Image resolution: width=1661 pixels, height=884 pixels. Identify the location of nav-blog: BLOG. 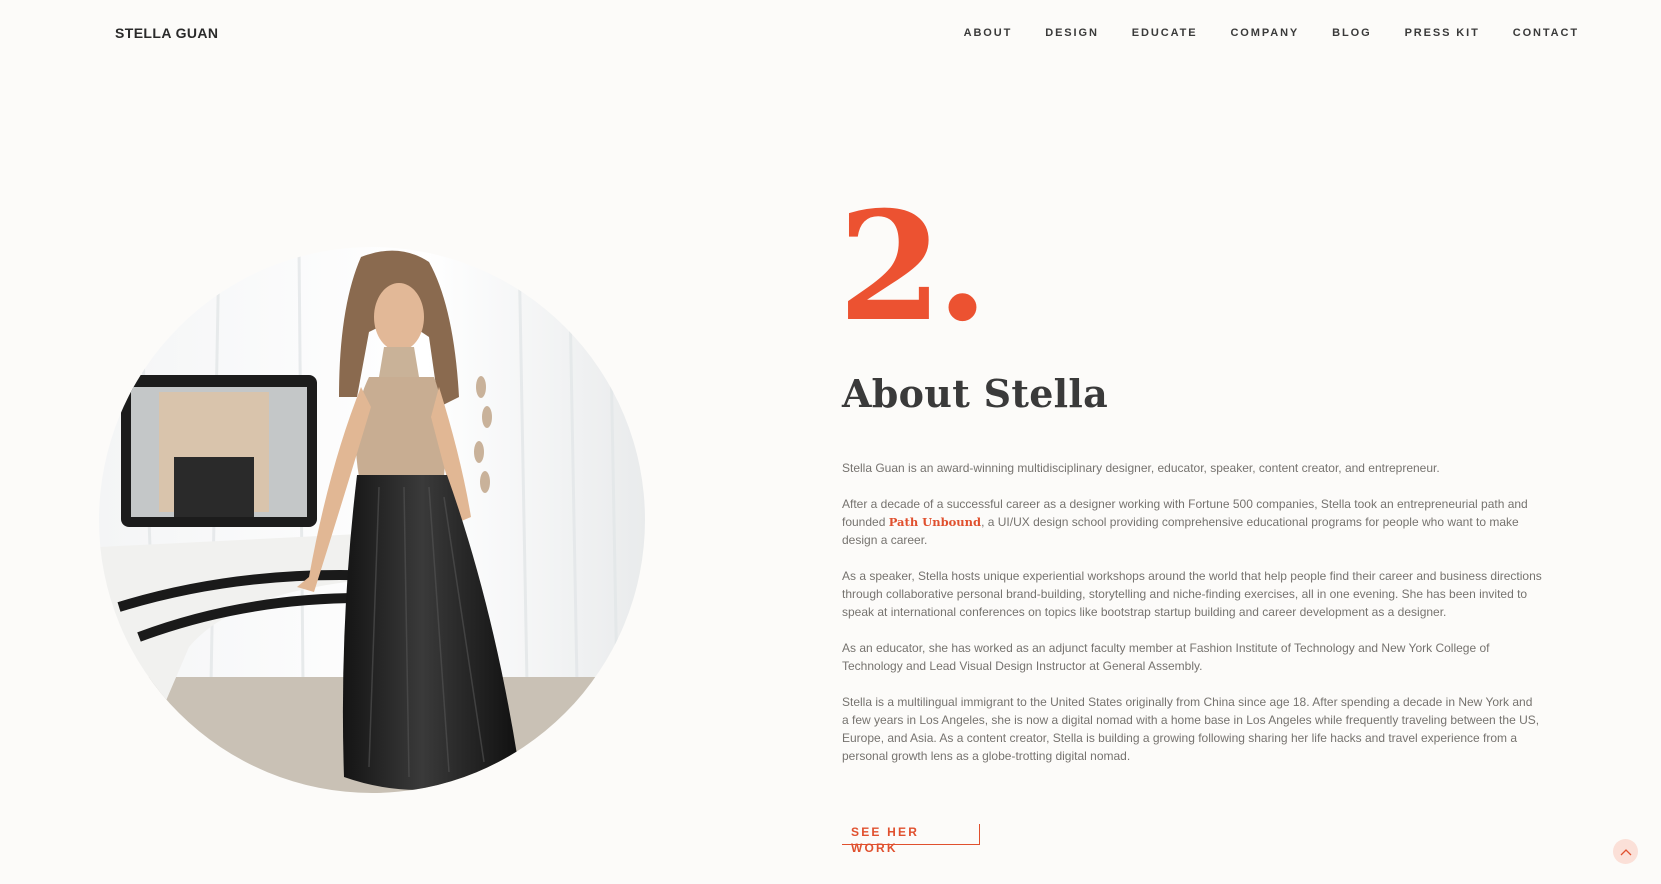
(1351, 33).